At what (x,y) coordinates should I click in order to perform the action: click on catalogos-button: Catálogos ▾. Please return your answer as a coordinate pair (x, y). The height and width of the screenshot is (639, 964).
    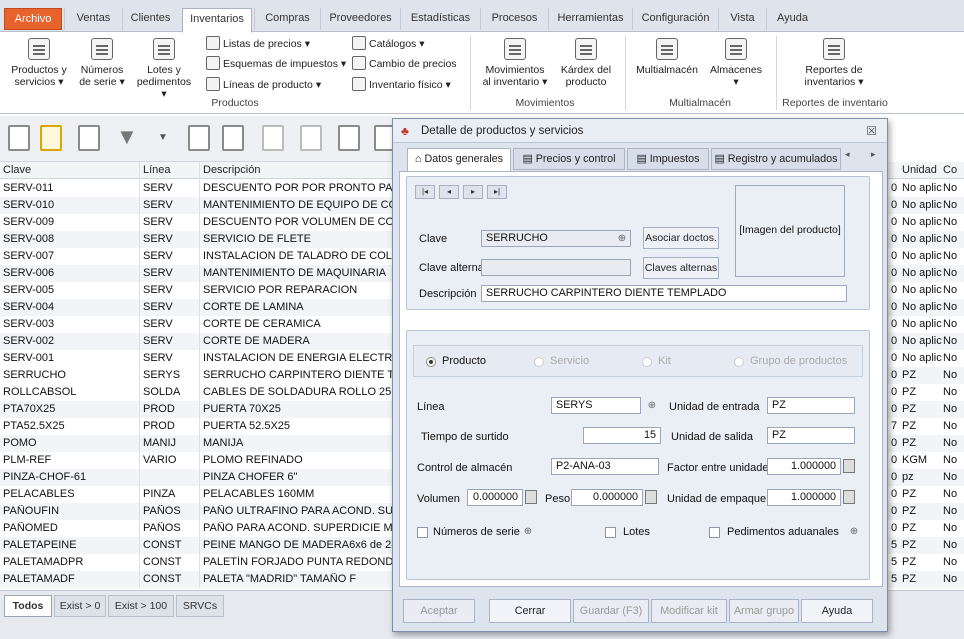
    Looking at the image, I should click on (388, 43).